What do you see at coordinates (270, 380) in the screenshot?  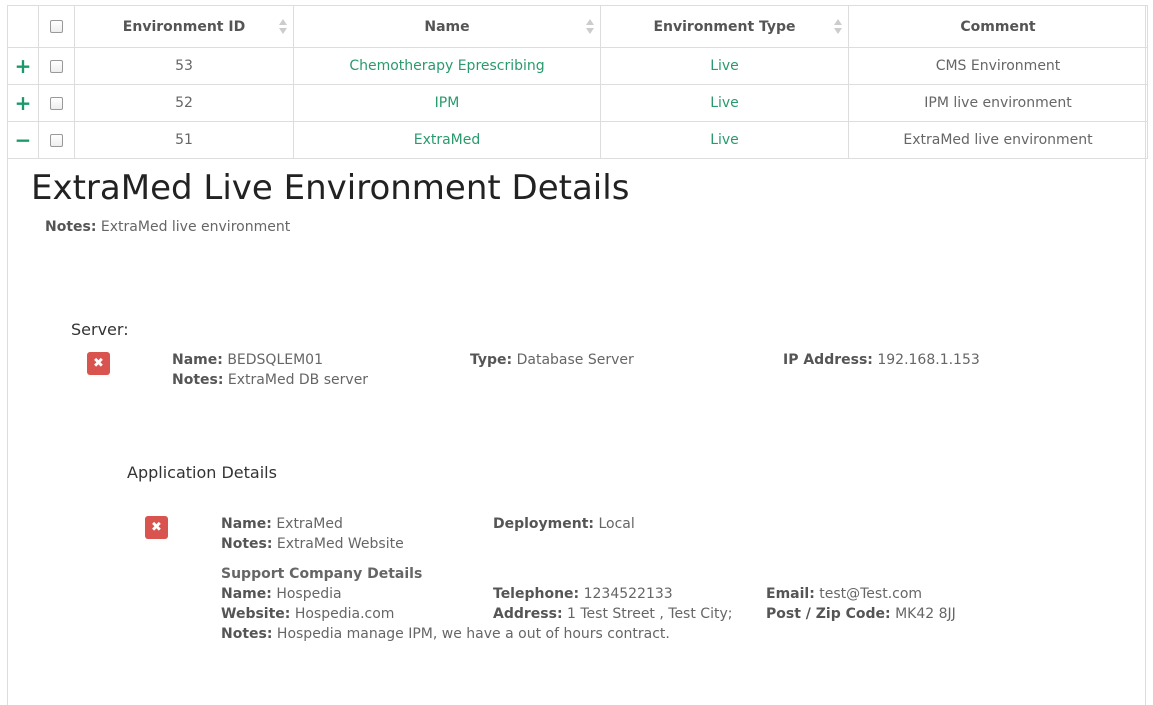 I see `server-notes: Notes: ExtraMed DB server` at bounding box center [270, 380].